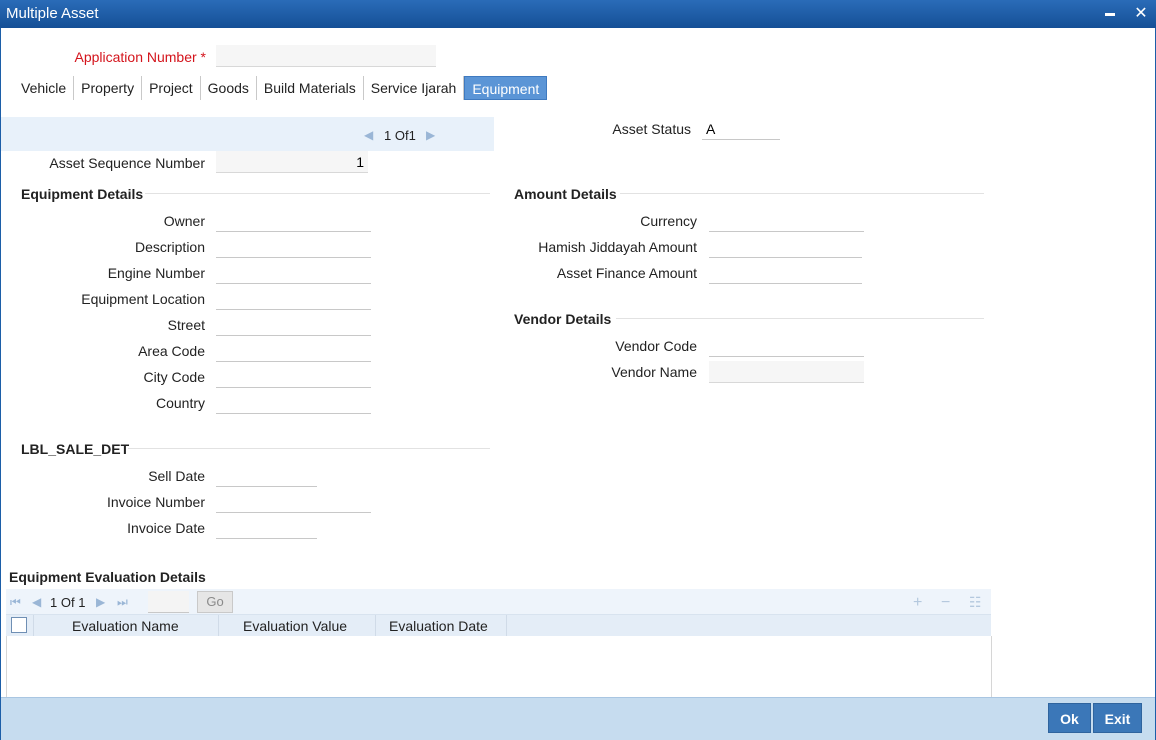  What do you see at coordinates (1110, 14) in the screenshot?
I see `minimize-icon: ▬` at bounding box center [1110, 14].